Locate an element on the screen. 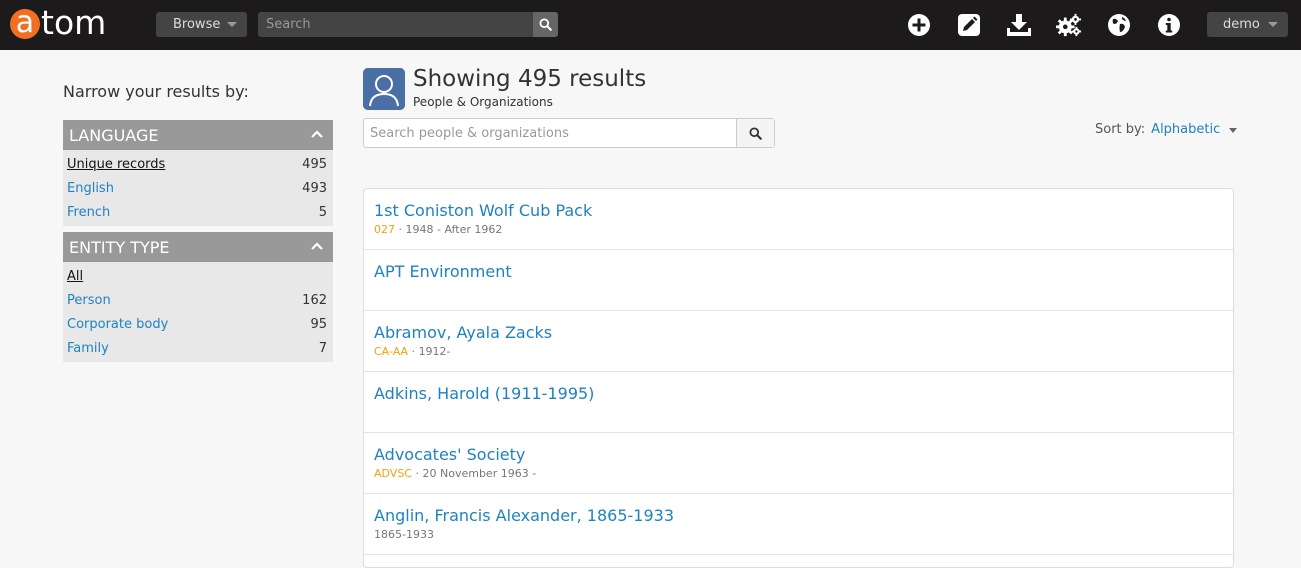  facet-item-all: All is located at coordinates (198, 276).